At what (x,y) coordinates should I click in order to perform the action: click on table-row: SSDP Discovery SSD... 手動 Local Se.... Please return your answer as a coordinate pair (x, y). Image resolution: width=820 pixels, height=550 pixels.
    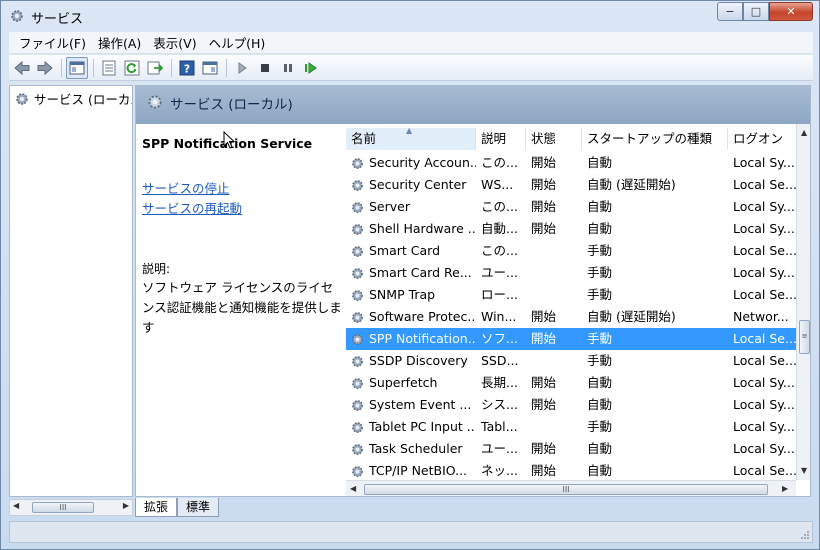
    Looking at the image, I should click on (571, 361).